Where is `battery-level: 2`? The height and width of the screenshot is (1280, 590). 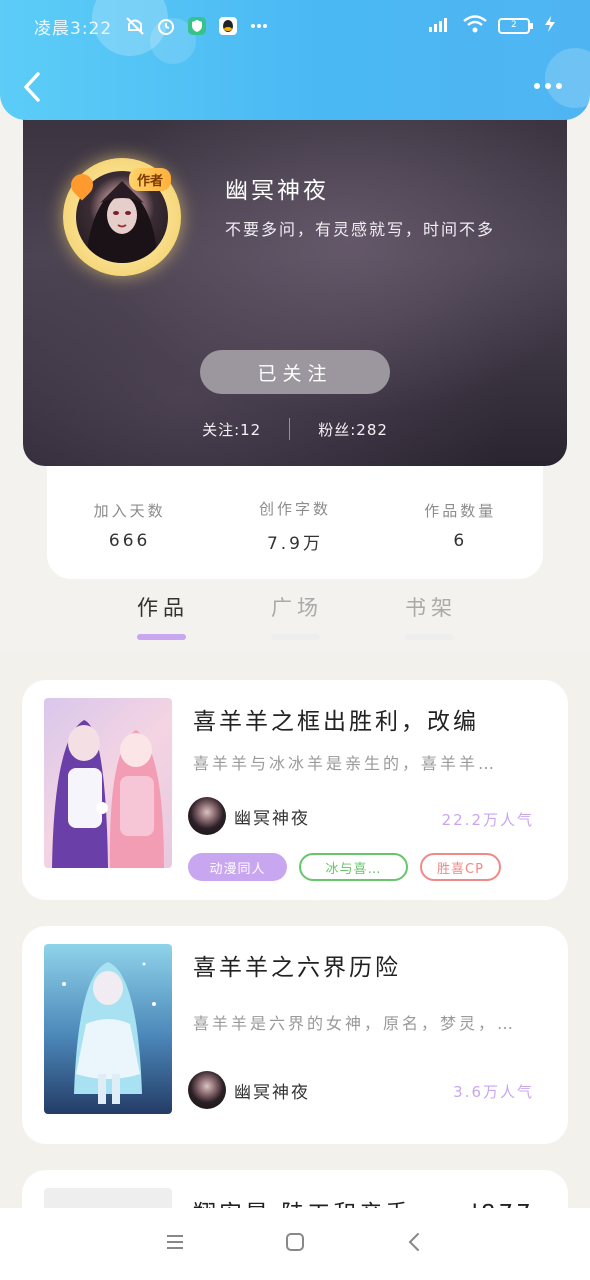 battery-level: 2 is located at coordinates (514, 25).